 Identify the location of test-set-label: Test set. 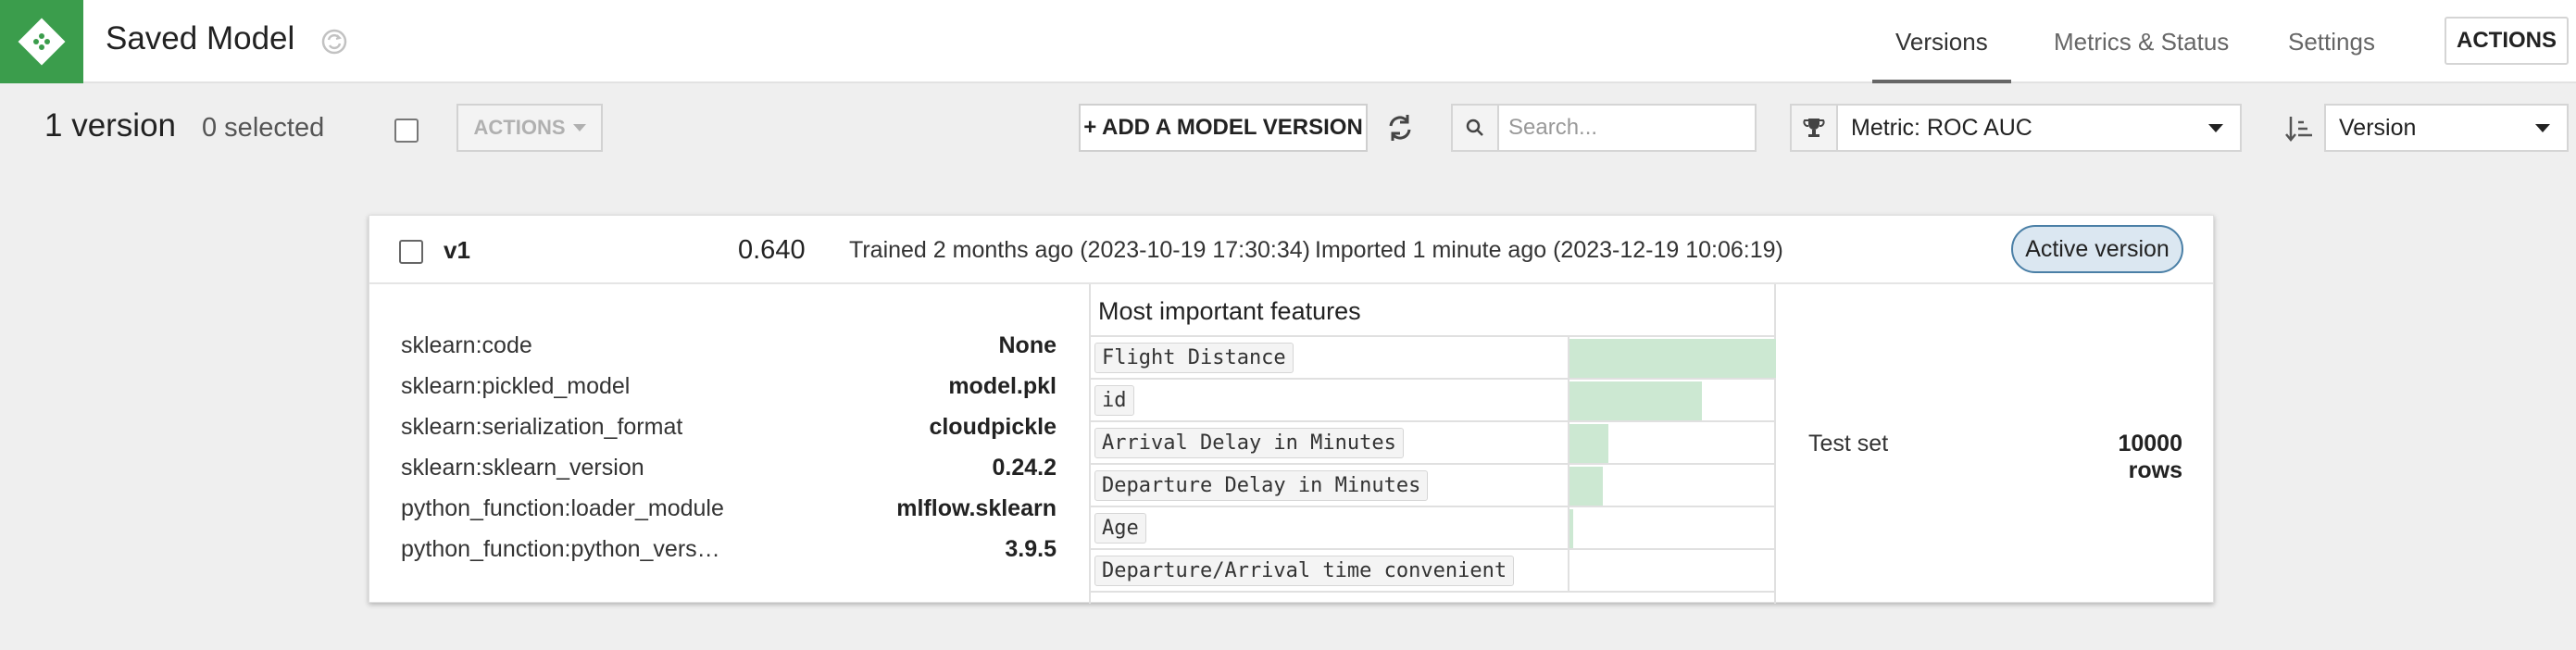
(1849, 443).